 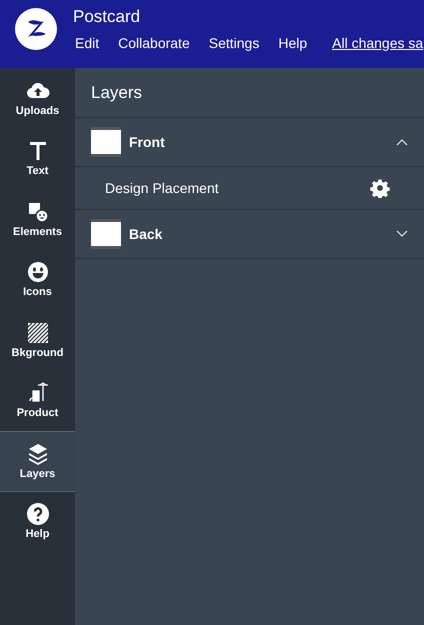 I want to click on sidebar-item: Product, so click(x=37, y=400).